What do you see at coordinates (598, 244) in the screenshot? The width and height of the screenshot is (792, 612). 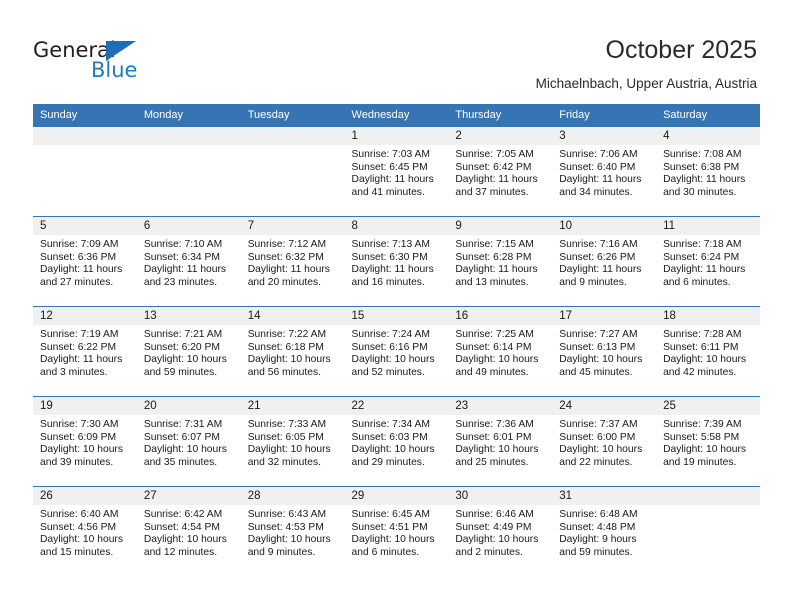 I see `sunrise-text: Sunrise: 7:16 AM` at bounding box center [598, 244].